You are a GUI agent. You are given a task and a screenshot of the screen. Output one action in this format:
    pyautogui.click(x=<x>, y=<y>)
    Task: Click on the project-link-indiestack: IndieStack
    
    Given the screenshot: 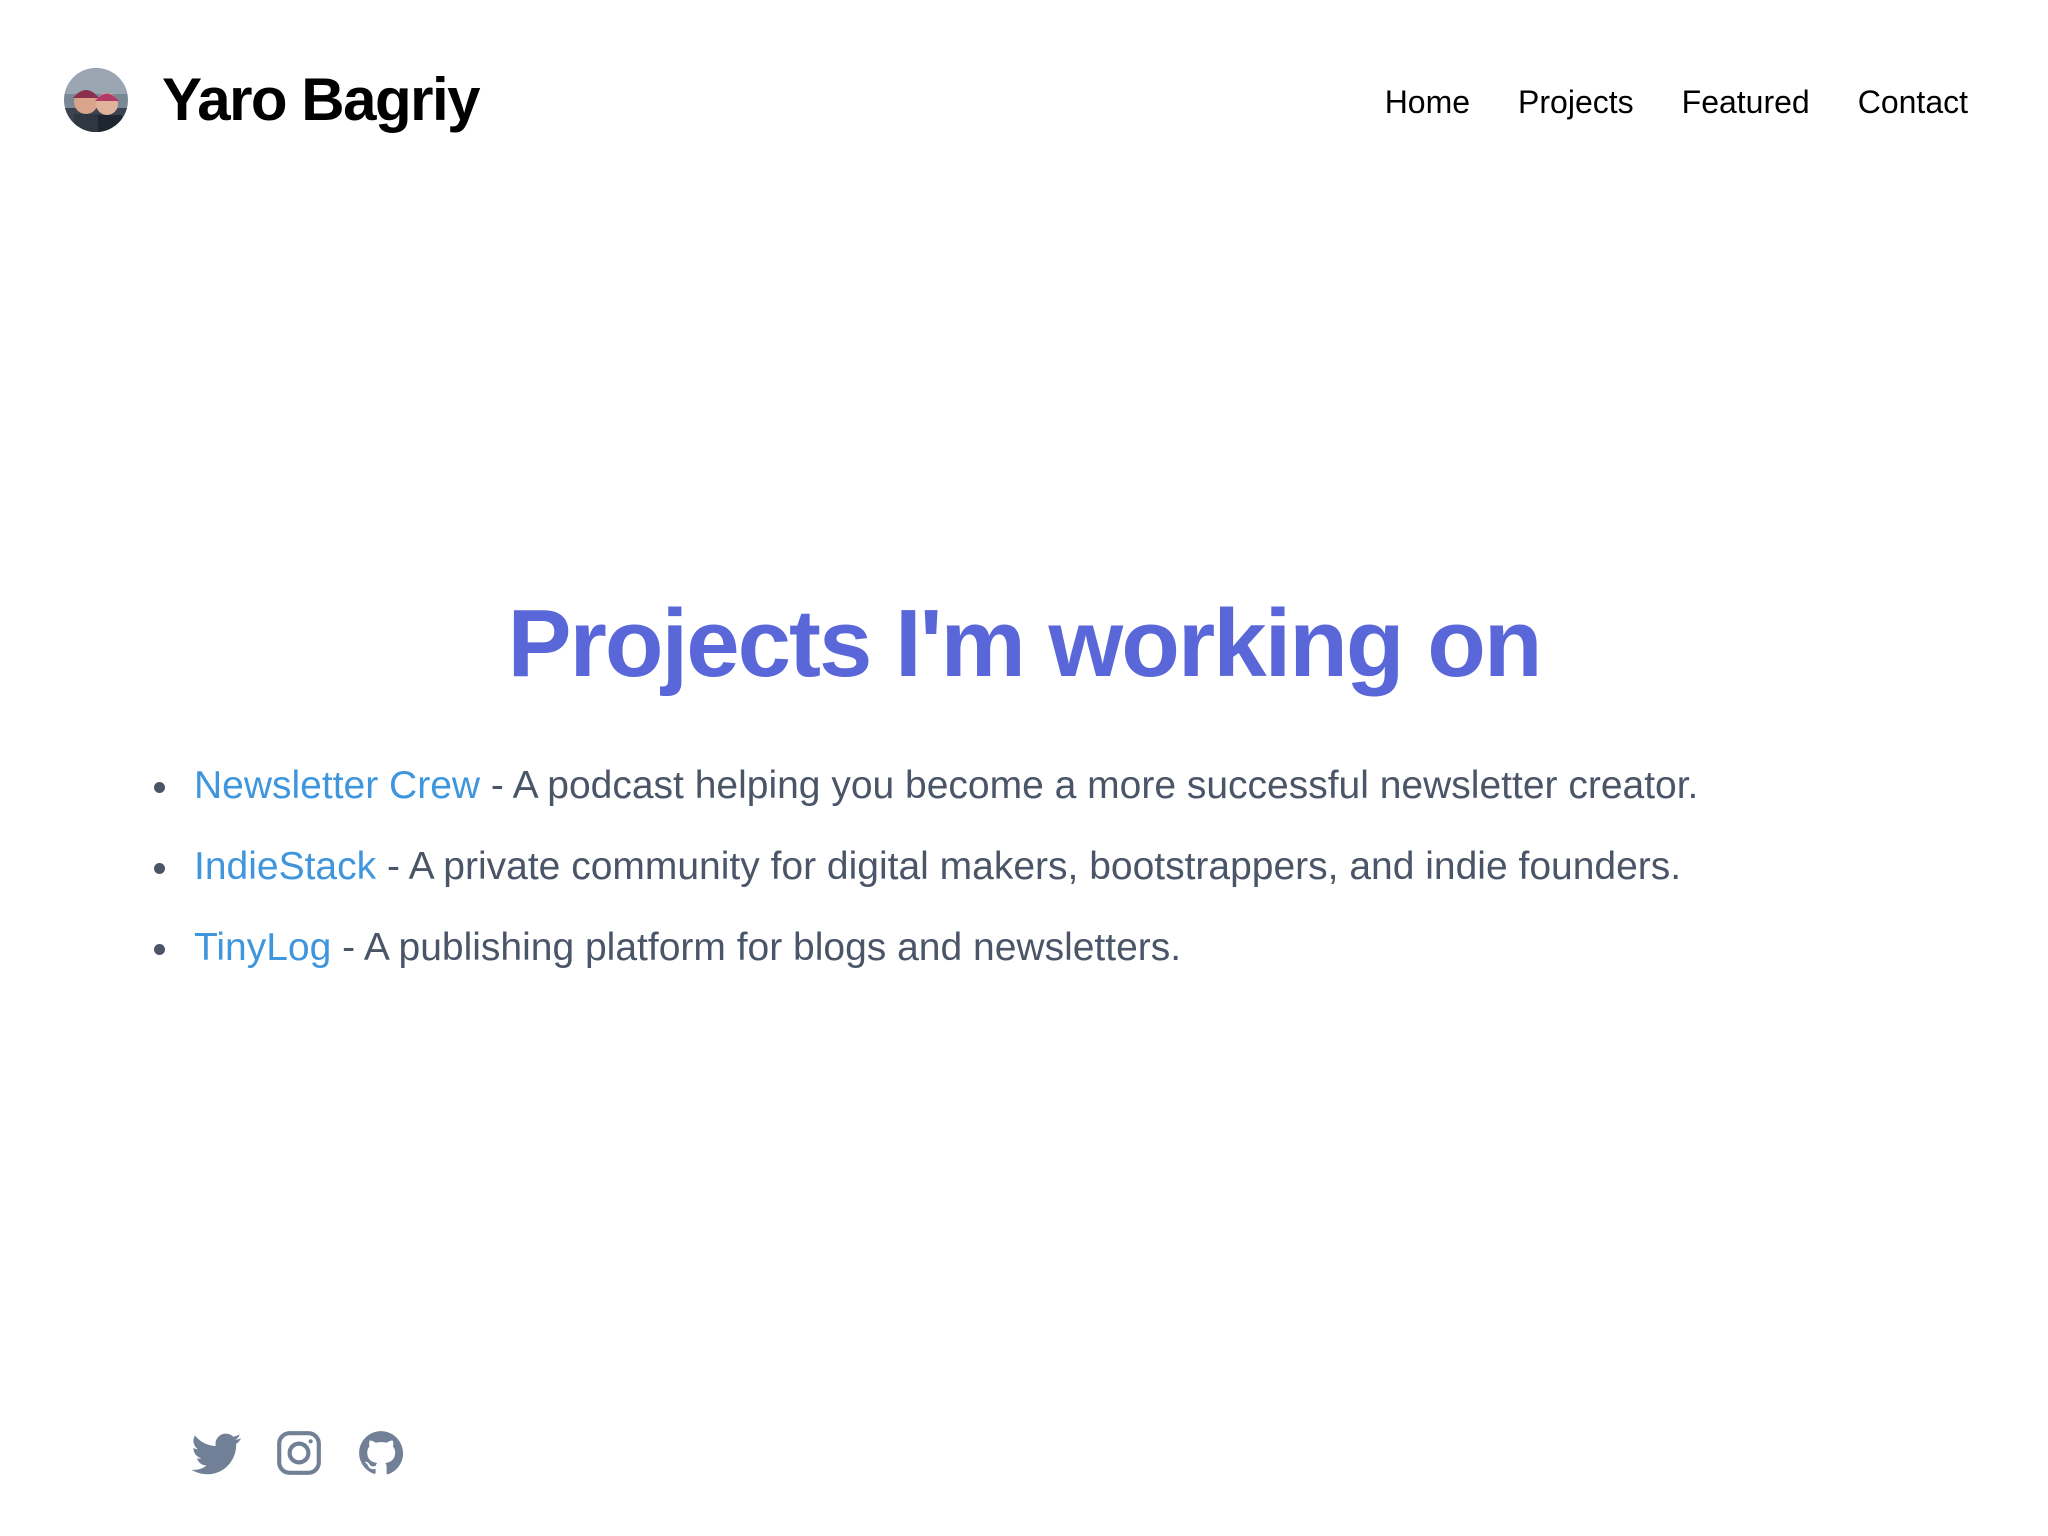 What is the action you would take?
    pyautogui.click(x=285, y=866)
    